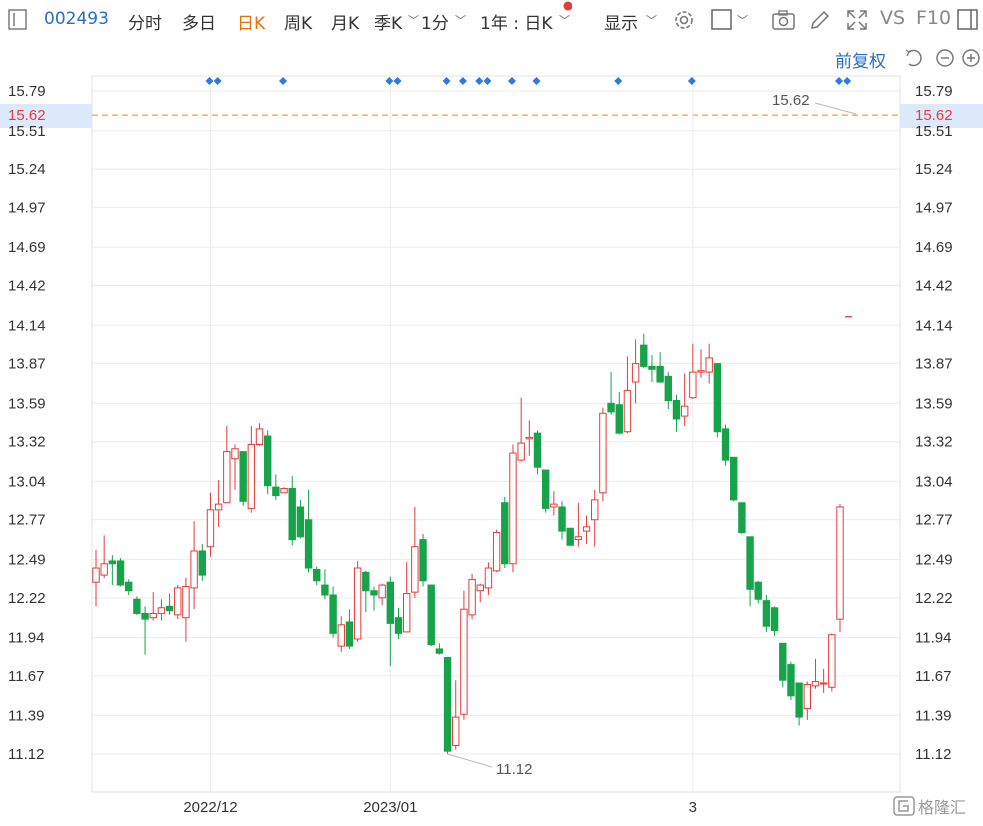  What do you see at coordinates (933, 754) in the screenshot?
I see `y-tick-label-right: 11.12` at bounding box center [933, 754].